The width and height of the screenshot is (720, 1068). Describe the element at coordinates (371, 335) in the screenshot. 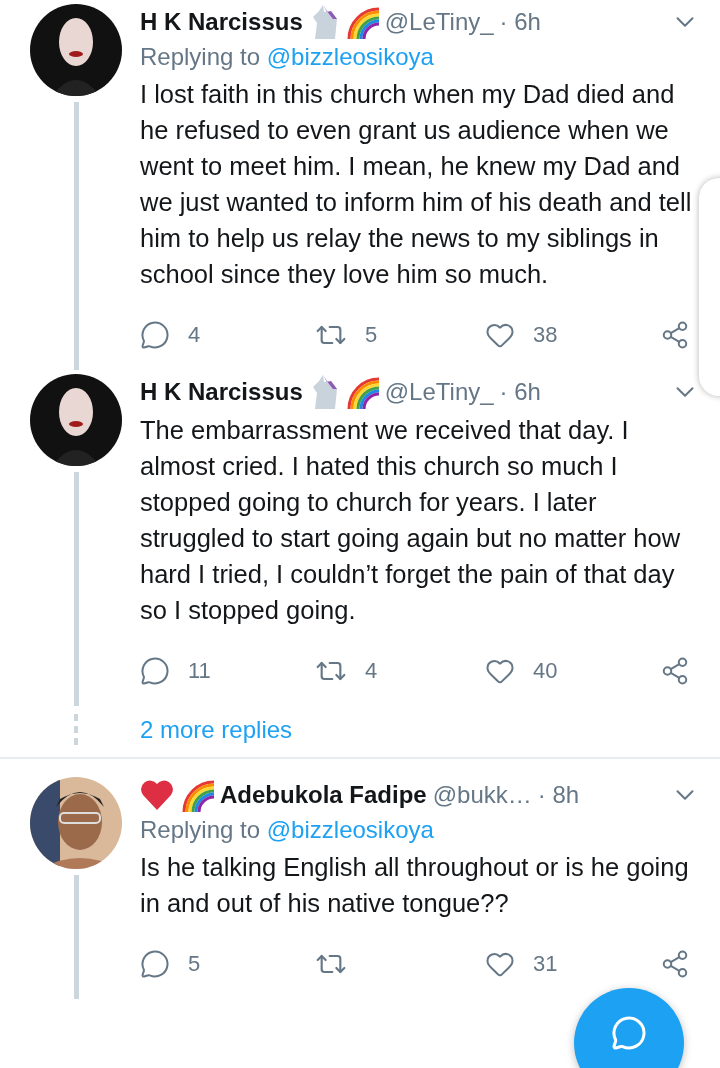

I see `retweet-count: 5` at that location.